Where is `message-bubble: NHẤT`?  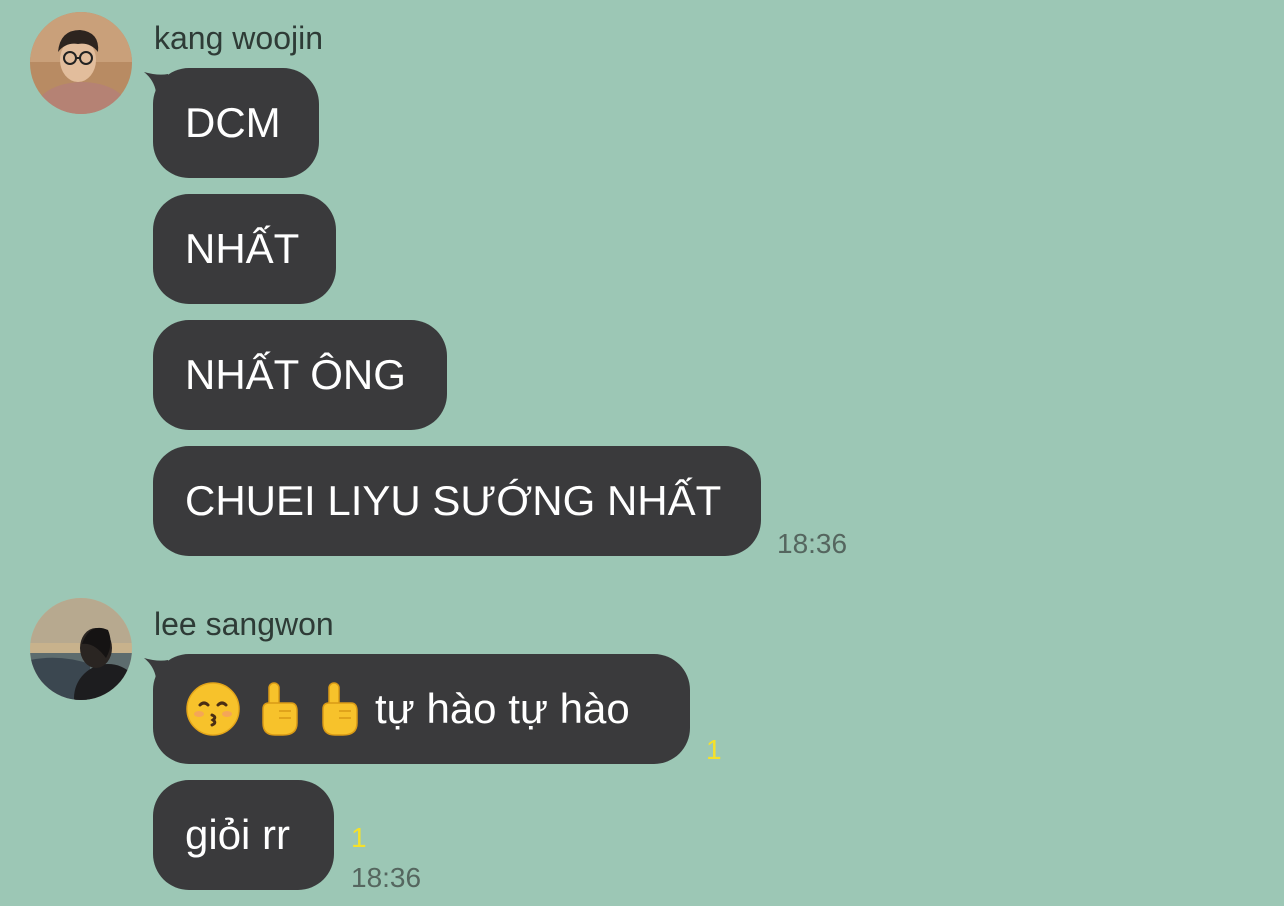
message-bubble: NHẤT is located at coordinates (244, 249).